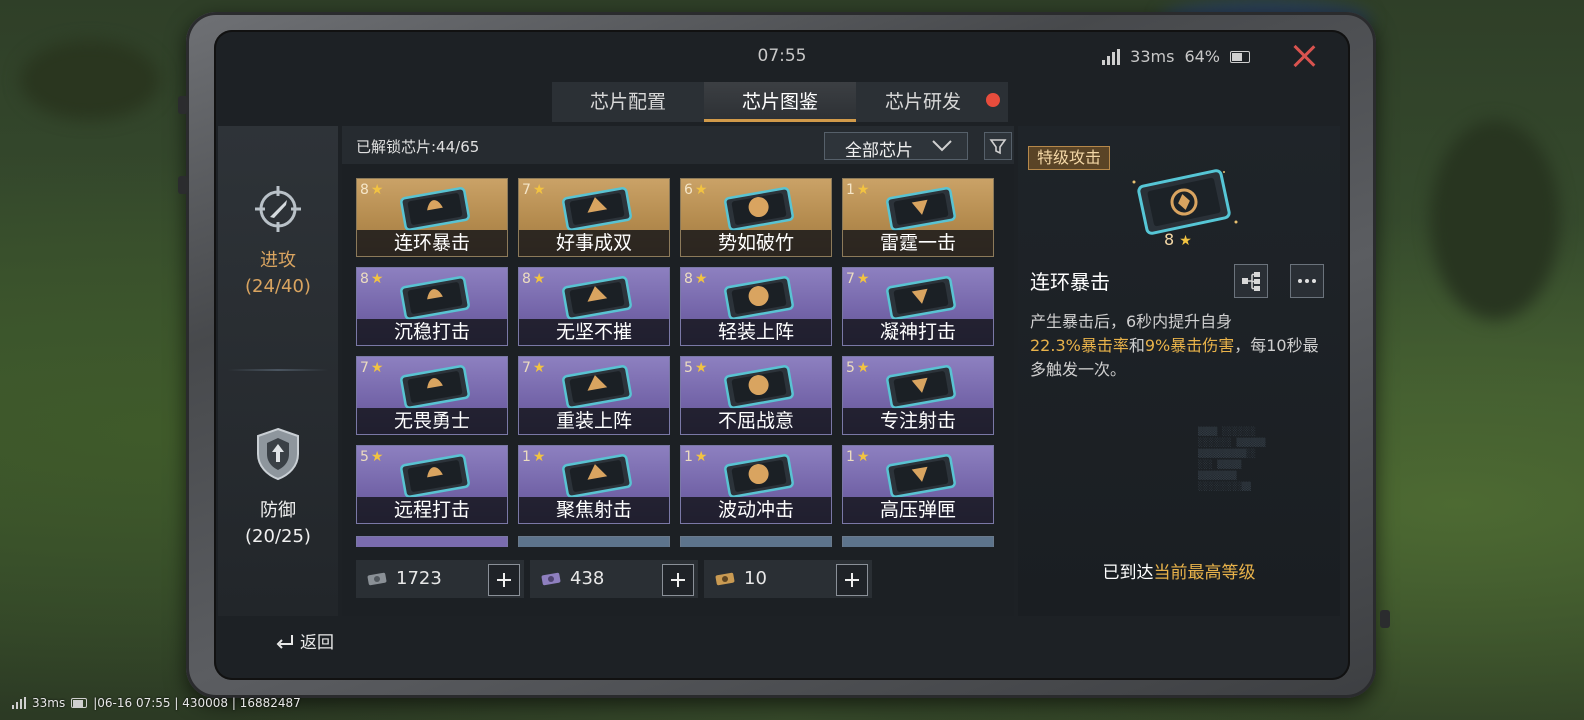 The width and height of the screenshot is (1584, 720). What do you see at coordinates (756, 243) in the screenshot?
I see `chip-card-name: 势如破竹` at bounding box center [756, 243].